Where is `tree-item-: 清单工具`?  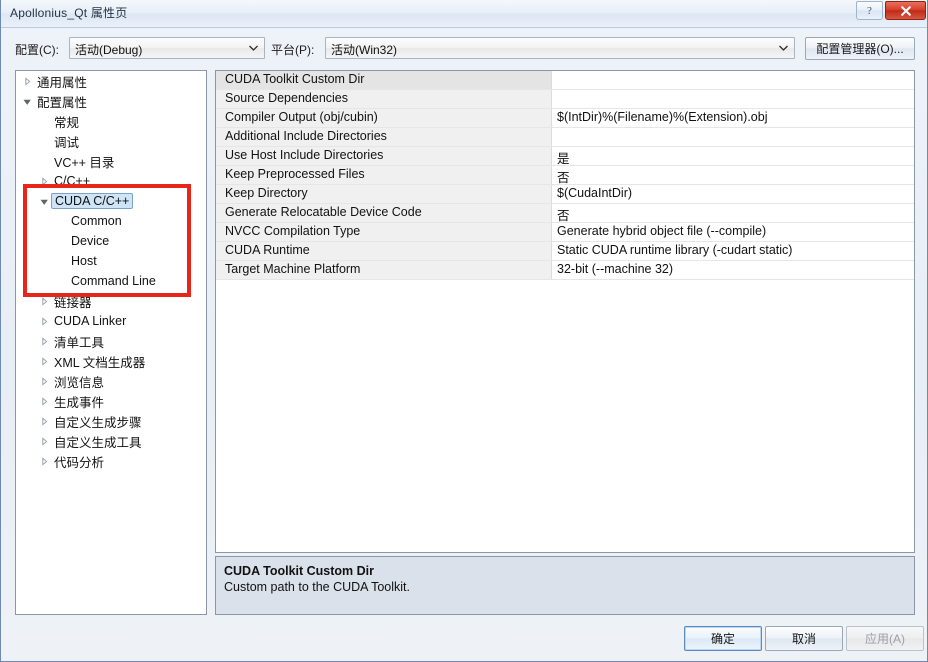 tree-item-: 清单工具 is located at coordinates (111, 341).